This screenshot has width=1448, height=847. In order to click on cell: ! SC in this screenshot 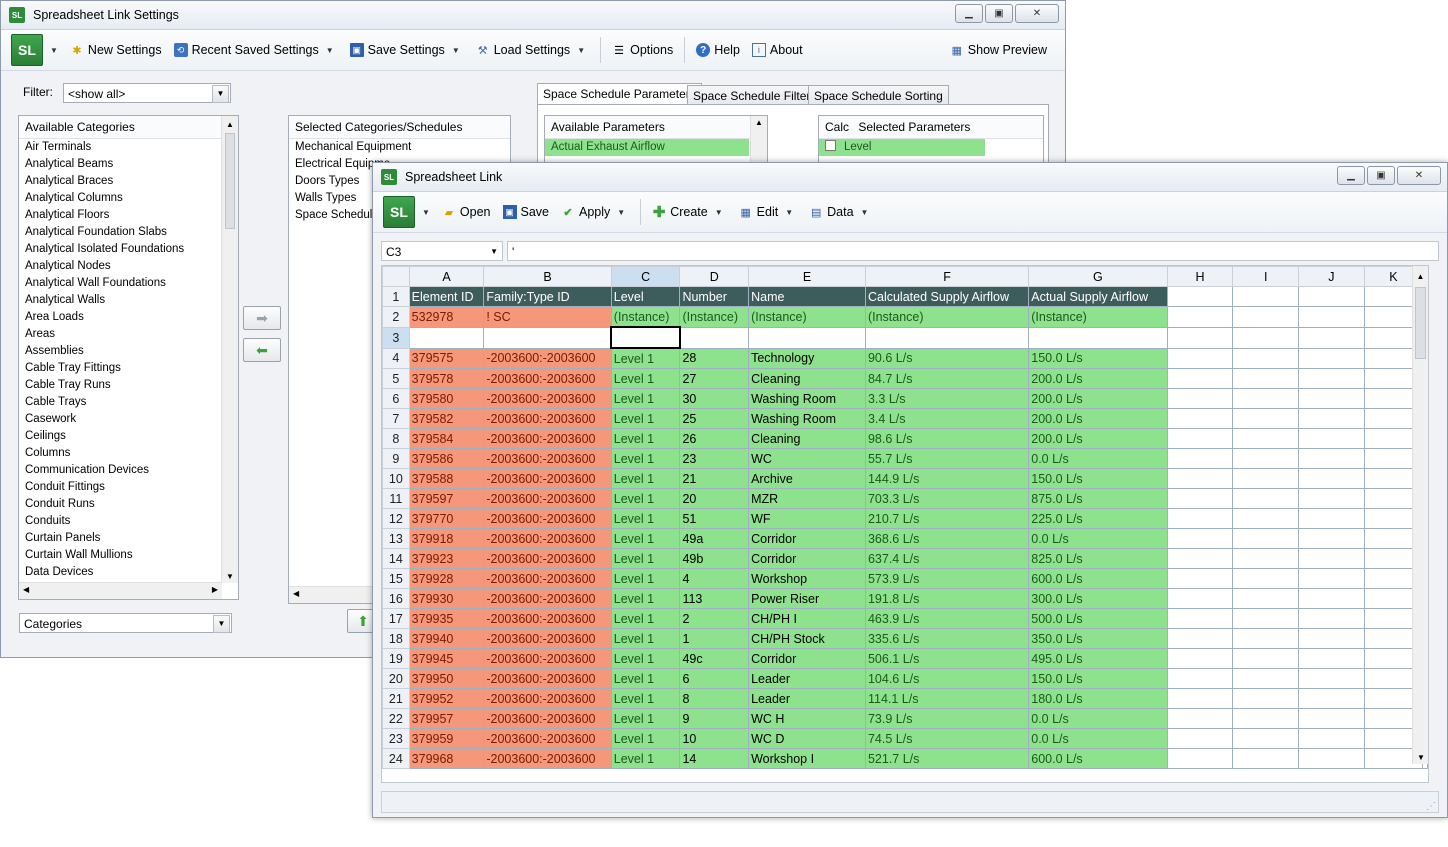, I will do `click(547, 317)`.